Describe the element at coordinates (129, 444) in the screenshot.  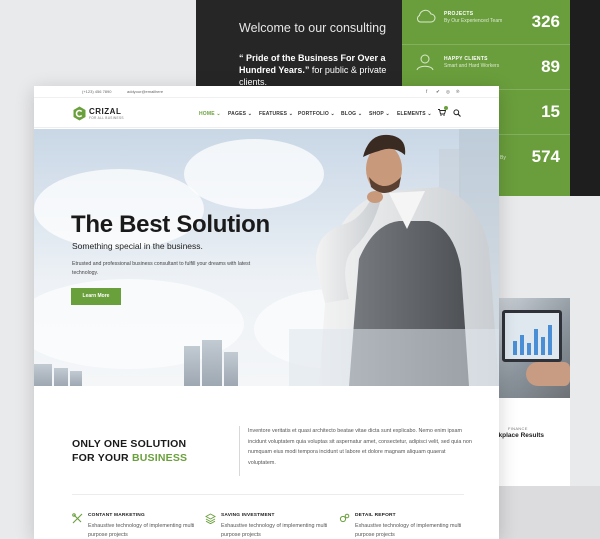
I see `about-title-line1: ONLY ONE SOLUTION` at that location.